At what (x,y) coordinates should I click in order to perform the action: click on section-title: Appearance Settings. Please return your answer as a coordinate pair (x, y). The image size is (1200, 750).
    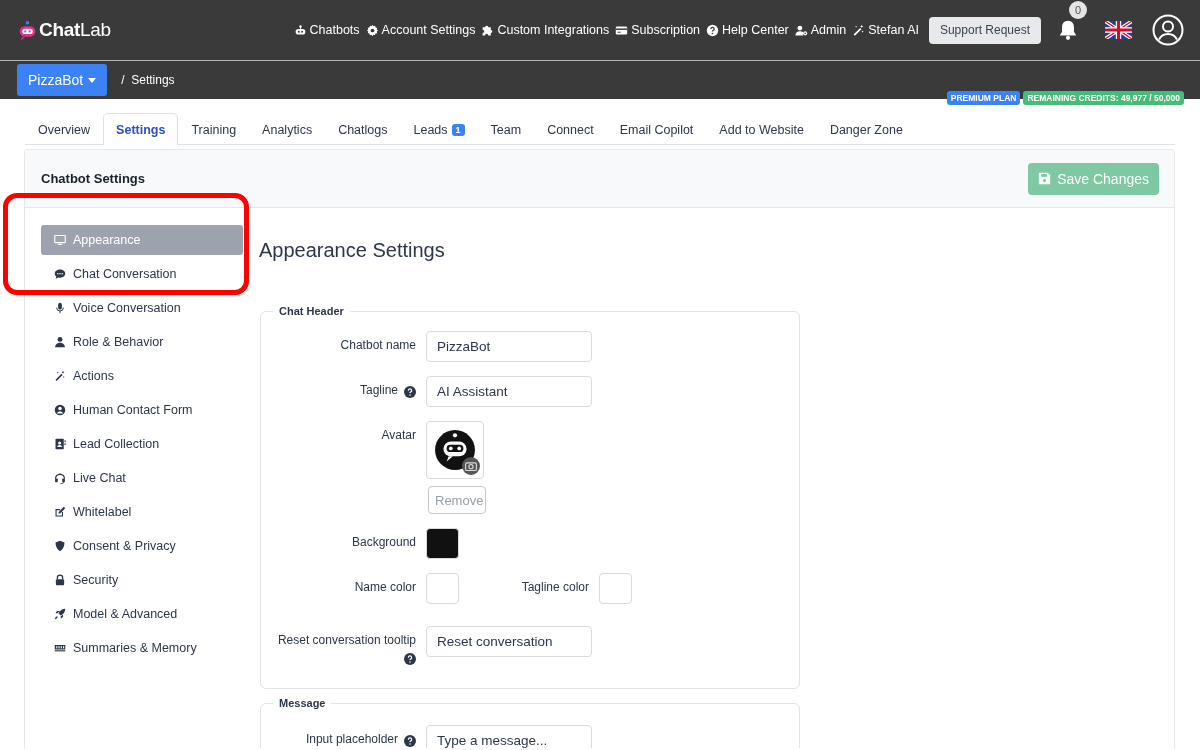
    Looking at the image, I should click on (352, 250).